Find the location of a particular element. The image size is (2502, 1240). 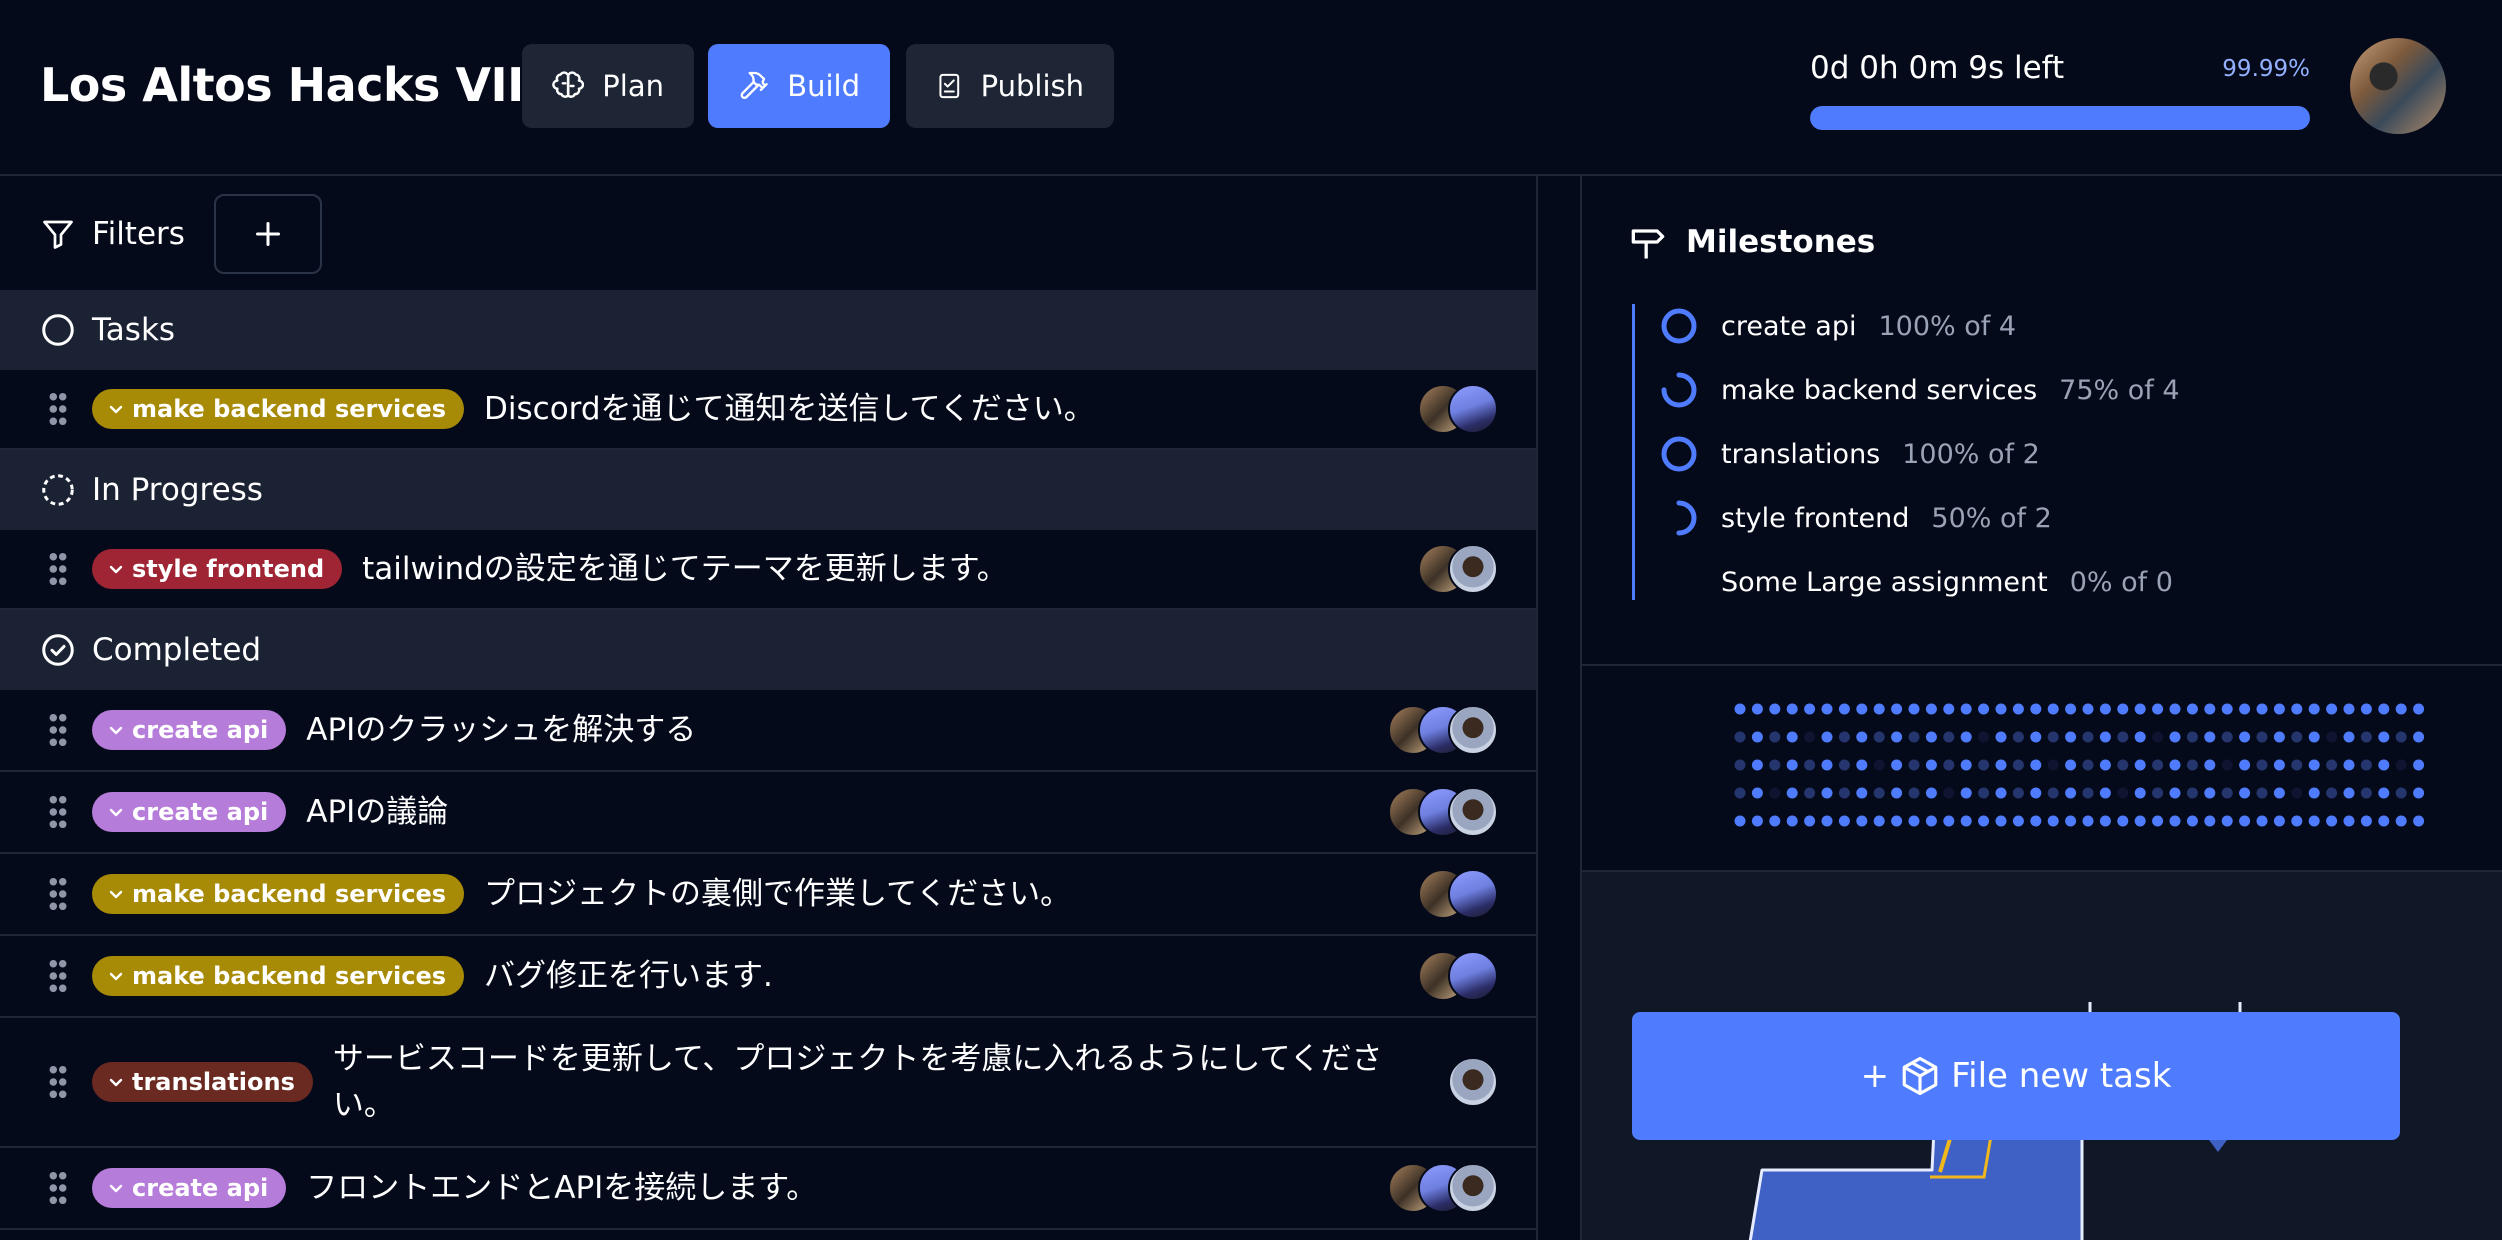

add-filter-button is located at coordinates (268, 234).